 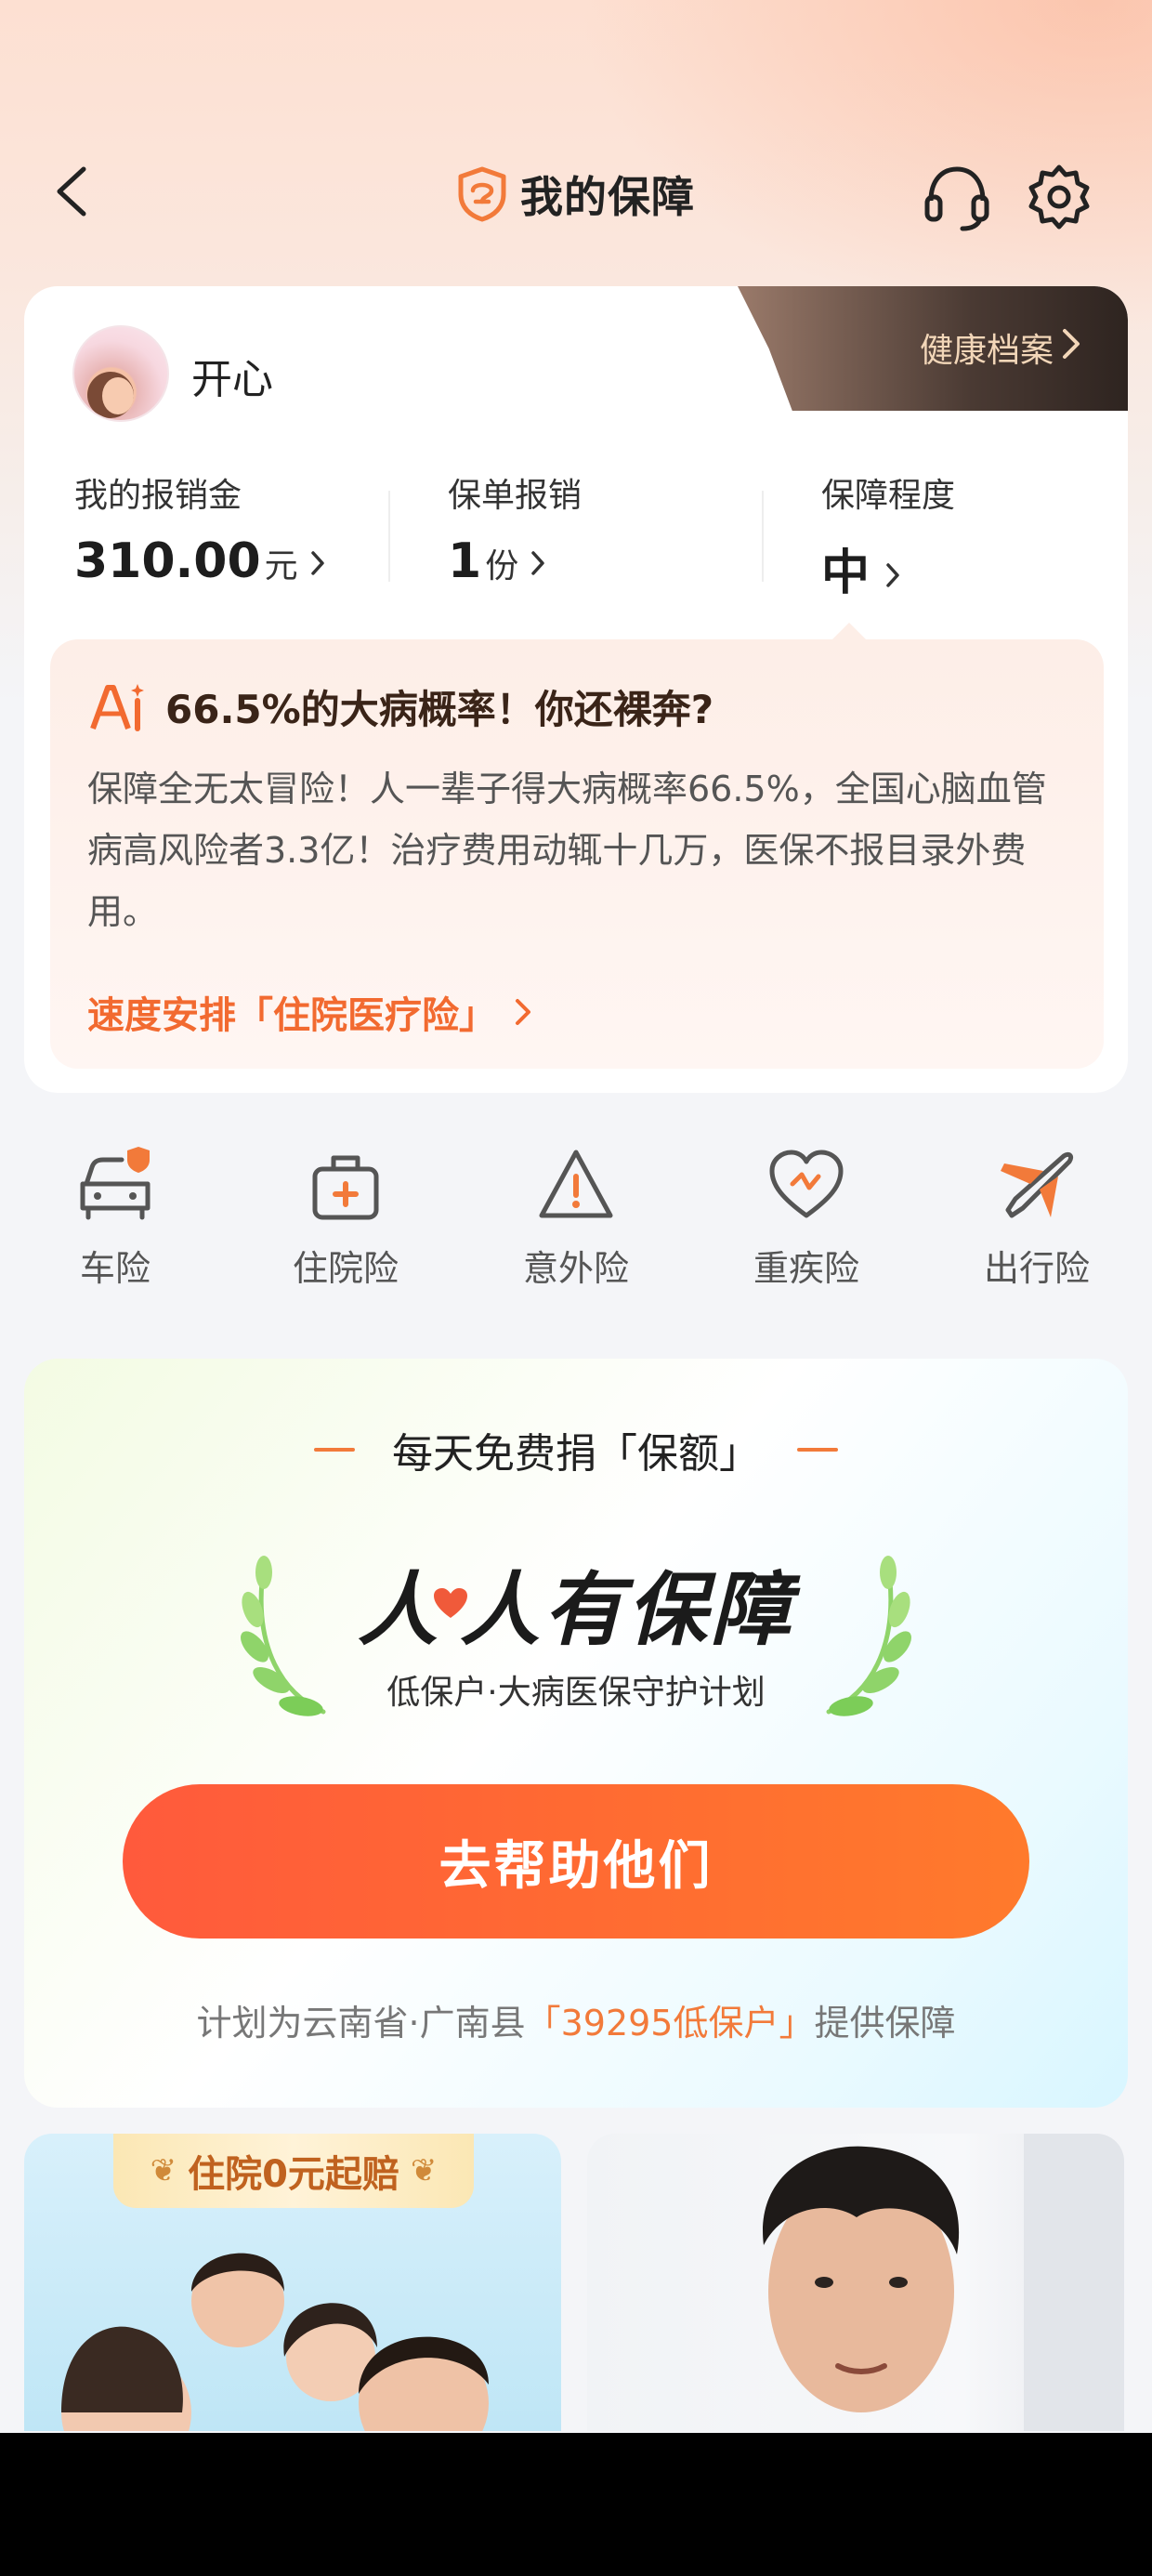 I want to click on donation-footer: 计划为云南省·广南县「39295低保户」提供保障, so click(x=576, y=2019).